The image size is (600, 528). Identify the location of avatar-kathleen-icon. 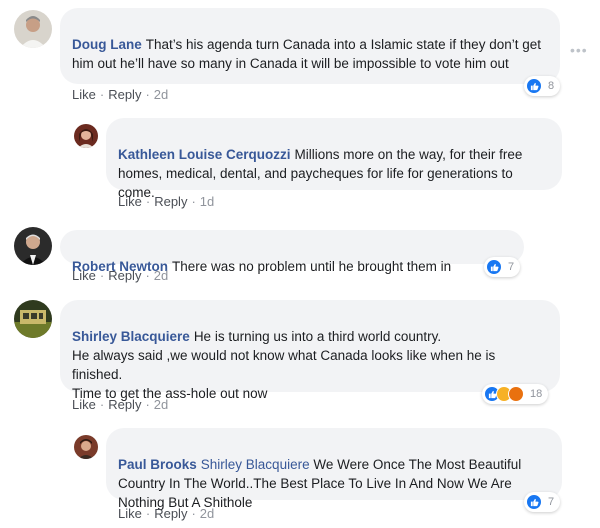
(86, 136).